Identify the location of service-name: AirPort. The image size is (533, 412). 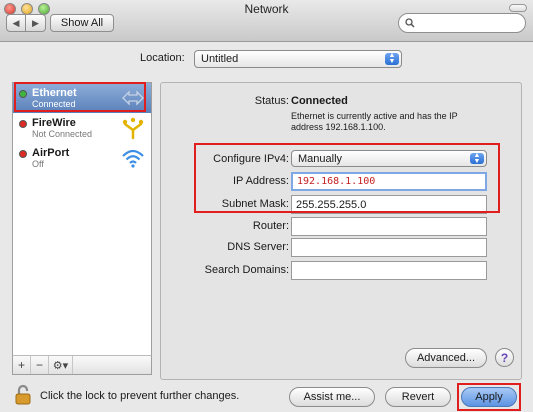
(51, 153).